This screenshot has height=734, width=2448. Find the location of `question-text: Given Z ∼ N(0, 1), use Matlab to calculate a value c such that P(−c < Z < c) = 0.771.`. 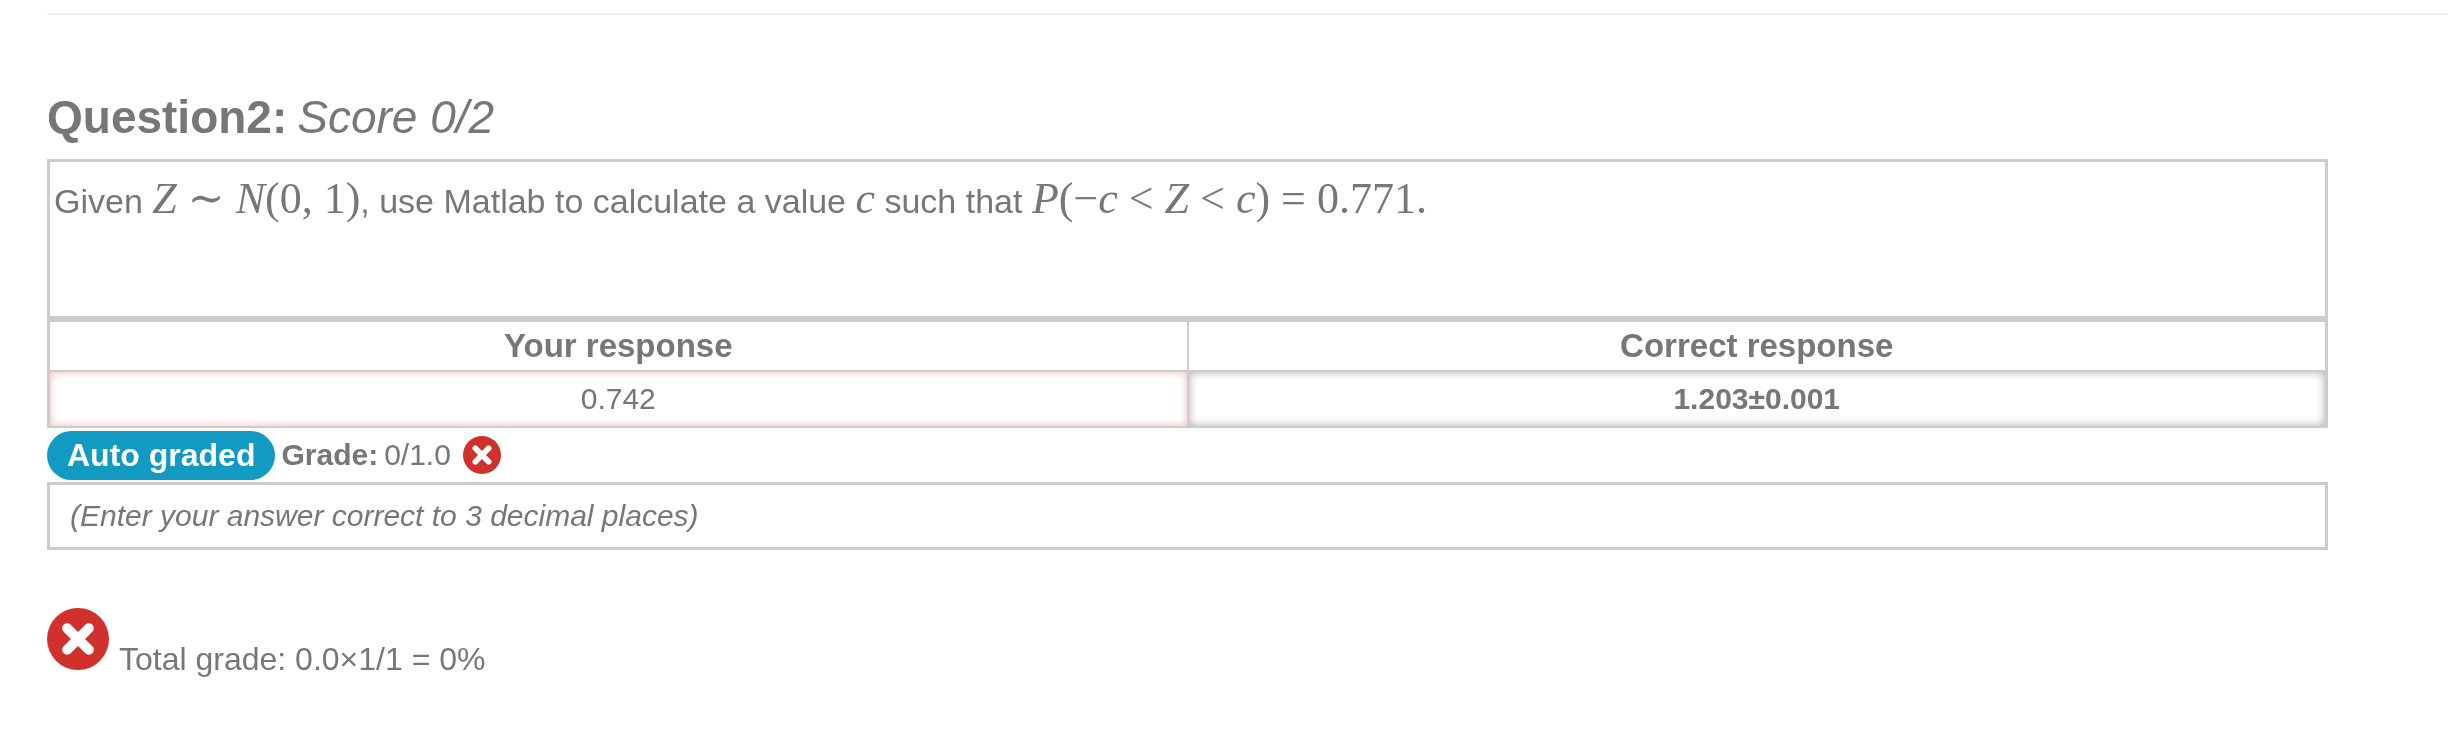

question-text: Given Z ∼ N(0, 1), use Matlab to calculate a value c such that P(−c < Z < c) = 0.771. is located at coordinates (741, 199).